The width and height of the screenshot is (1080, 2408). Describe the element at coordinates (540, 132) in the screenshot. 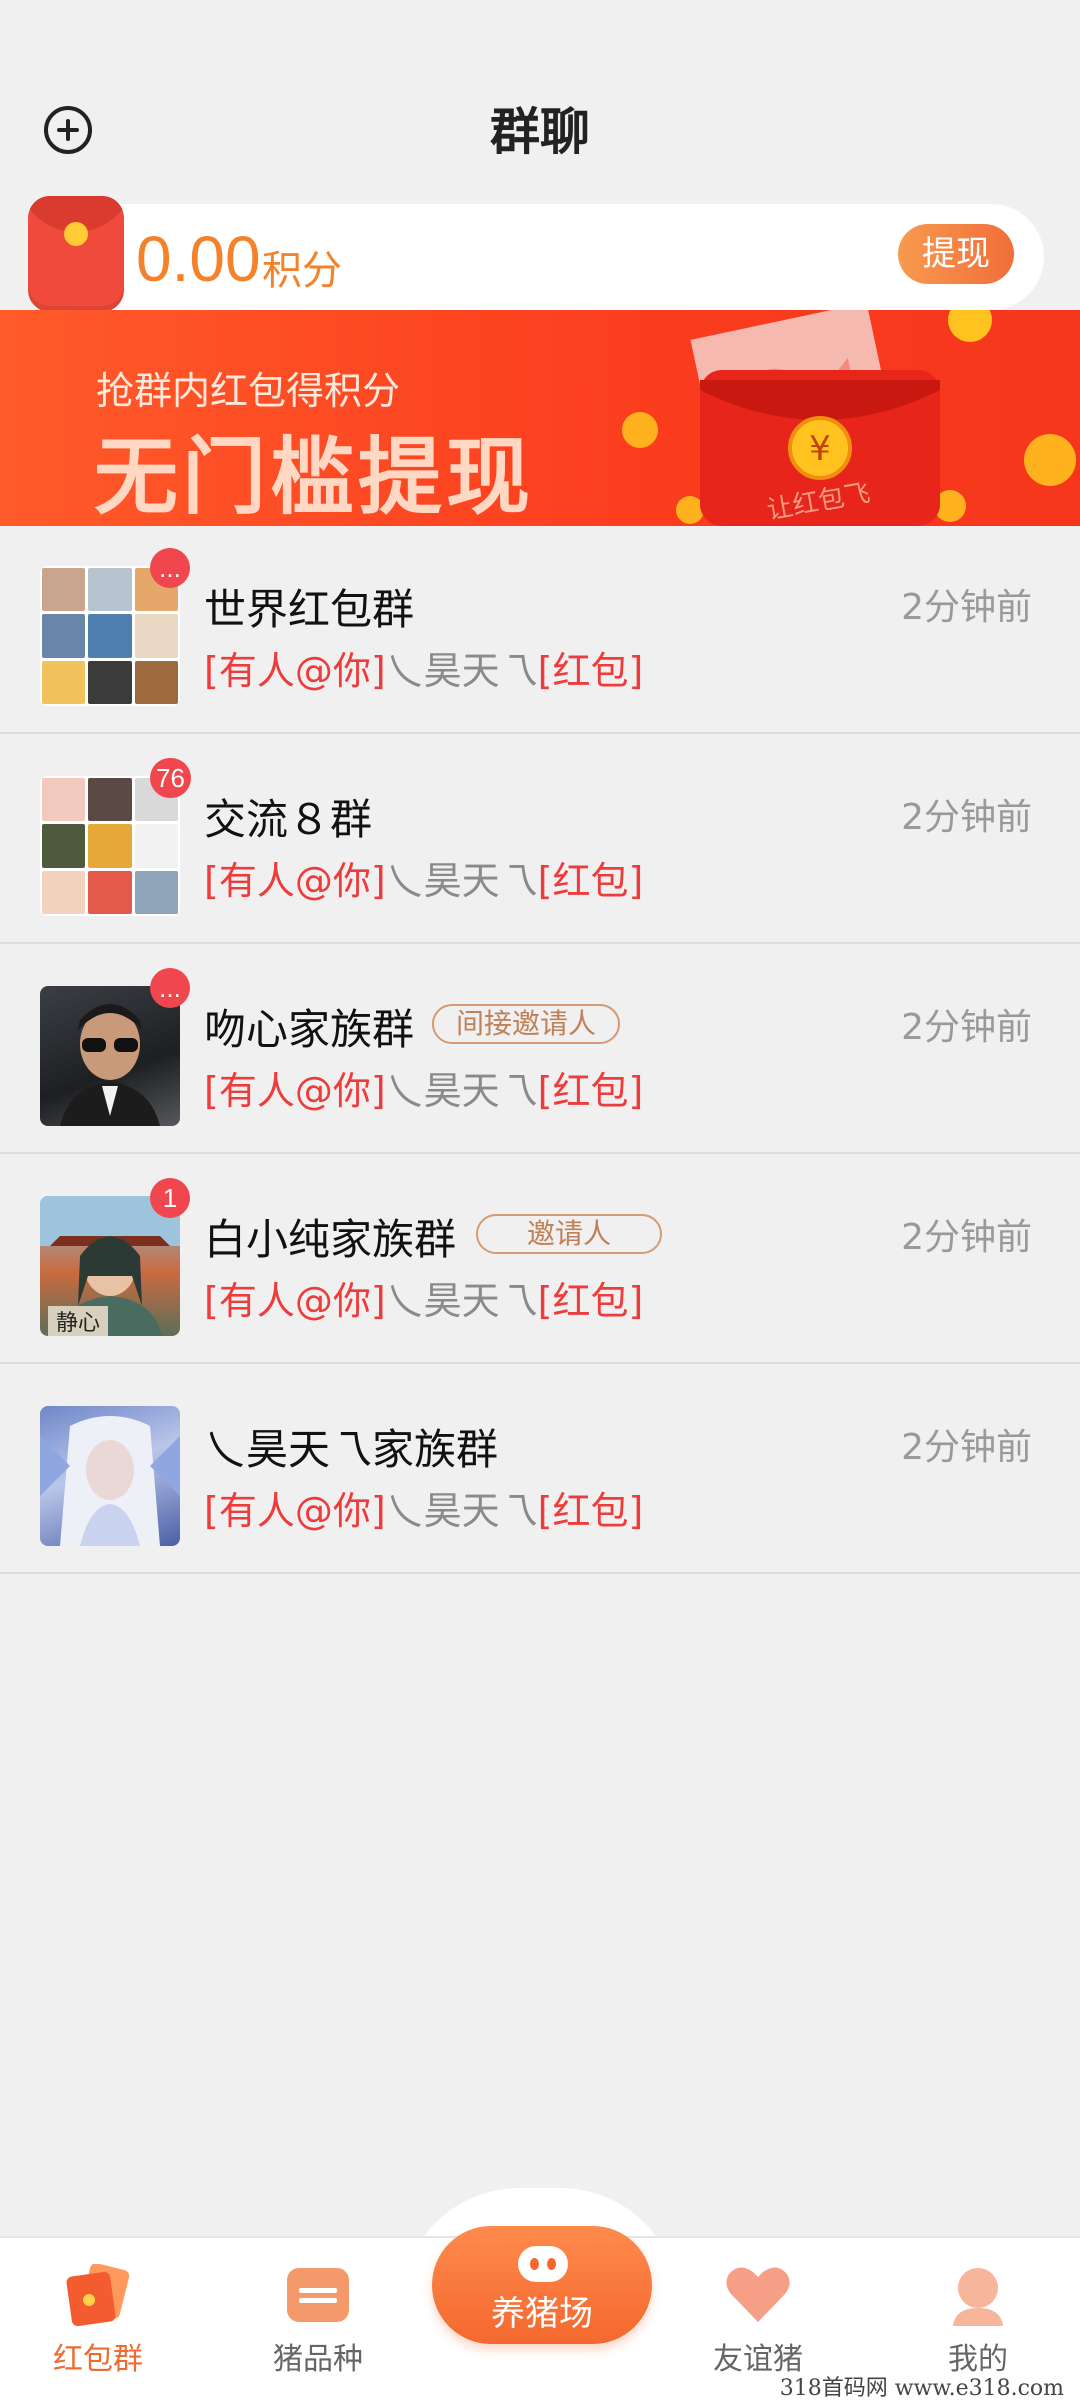

I see `page-title: 群聊` at that location.